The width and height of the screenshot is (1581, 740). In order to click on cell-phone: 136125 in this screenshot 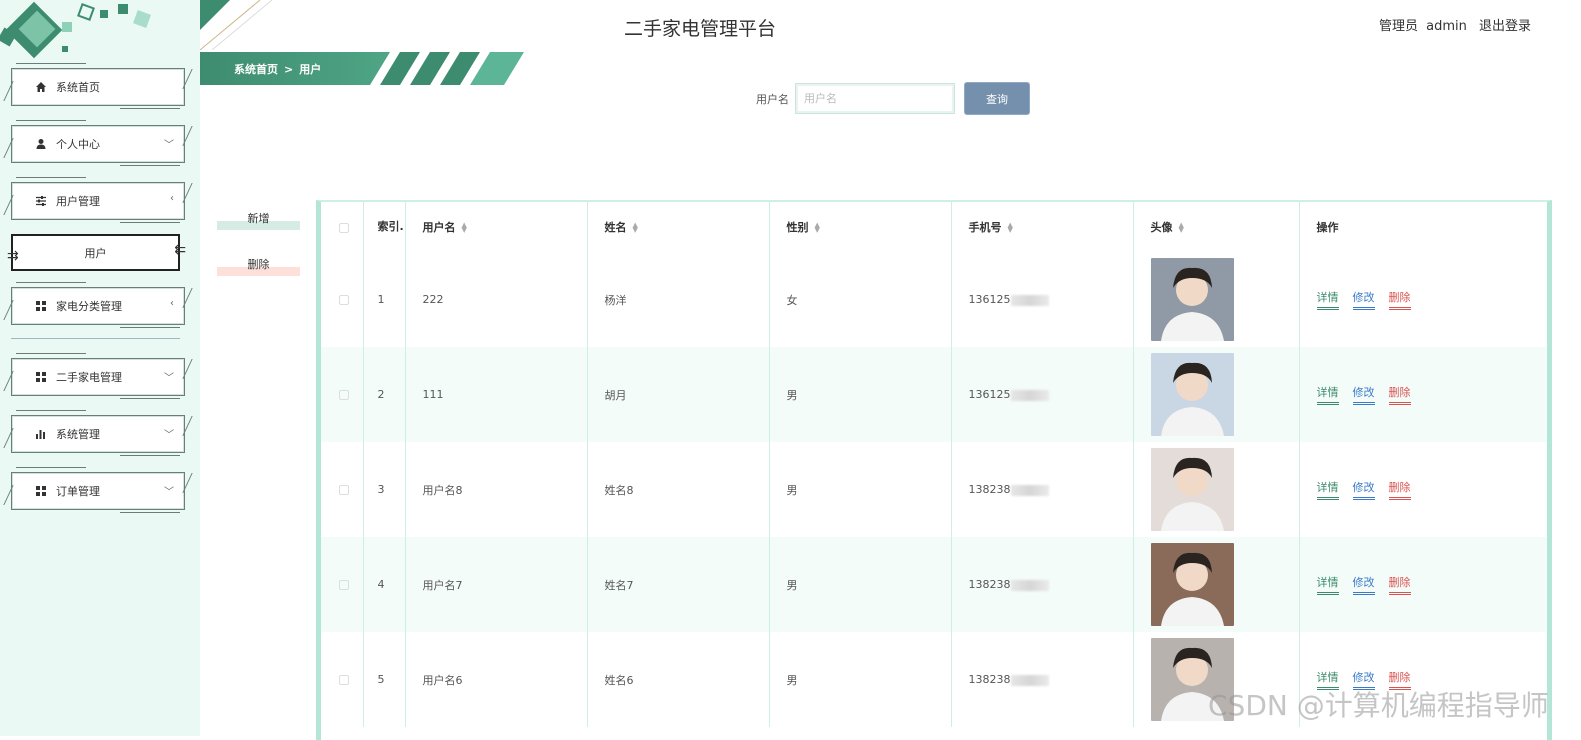, I will do `click(1042, 394)`.